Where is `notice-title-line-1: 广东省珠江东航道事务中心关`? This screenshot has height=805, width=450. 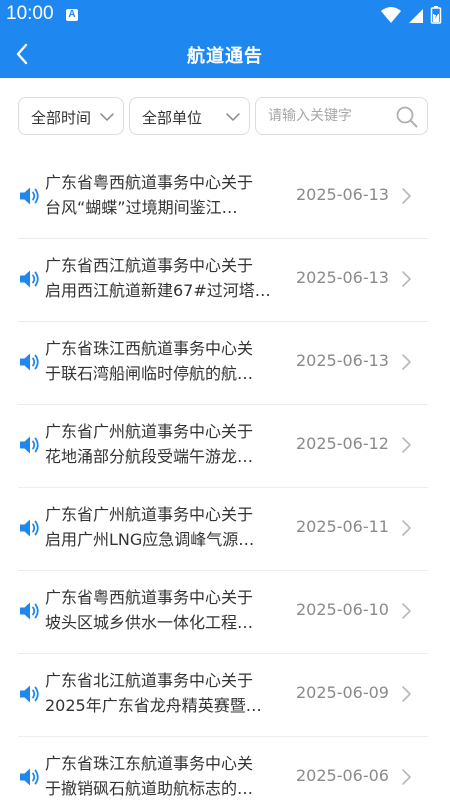 notice-title-line-1: 广东省珠江东航道事务中心关 is located at coordinates (149, 763).